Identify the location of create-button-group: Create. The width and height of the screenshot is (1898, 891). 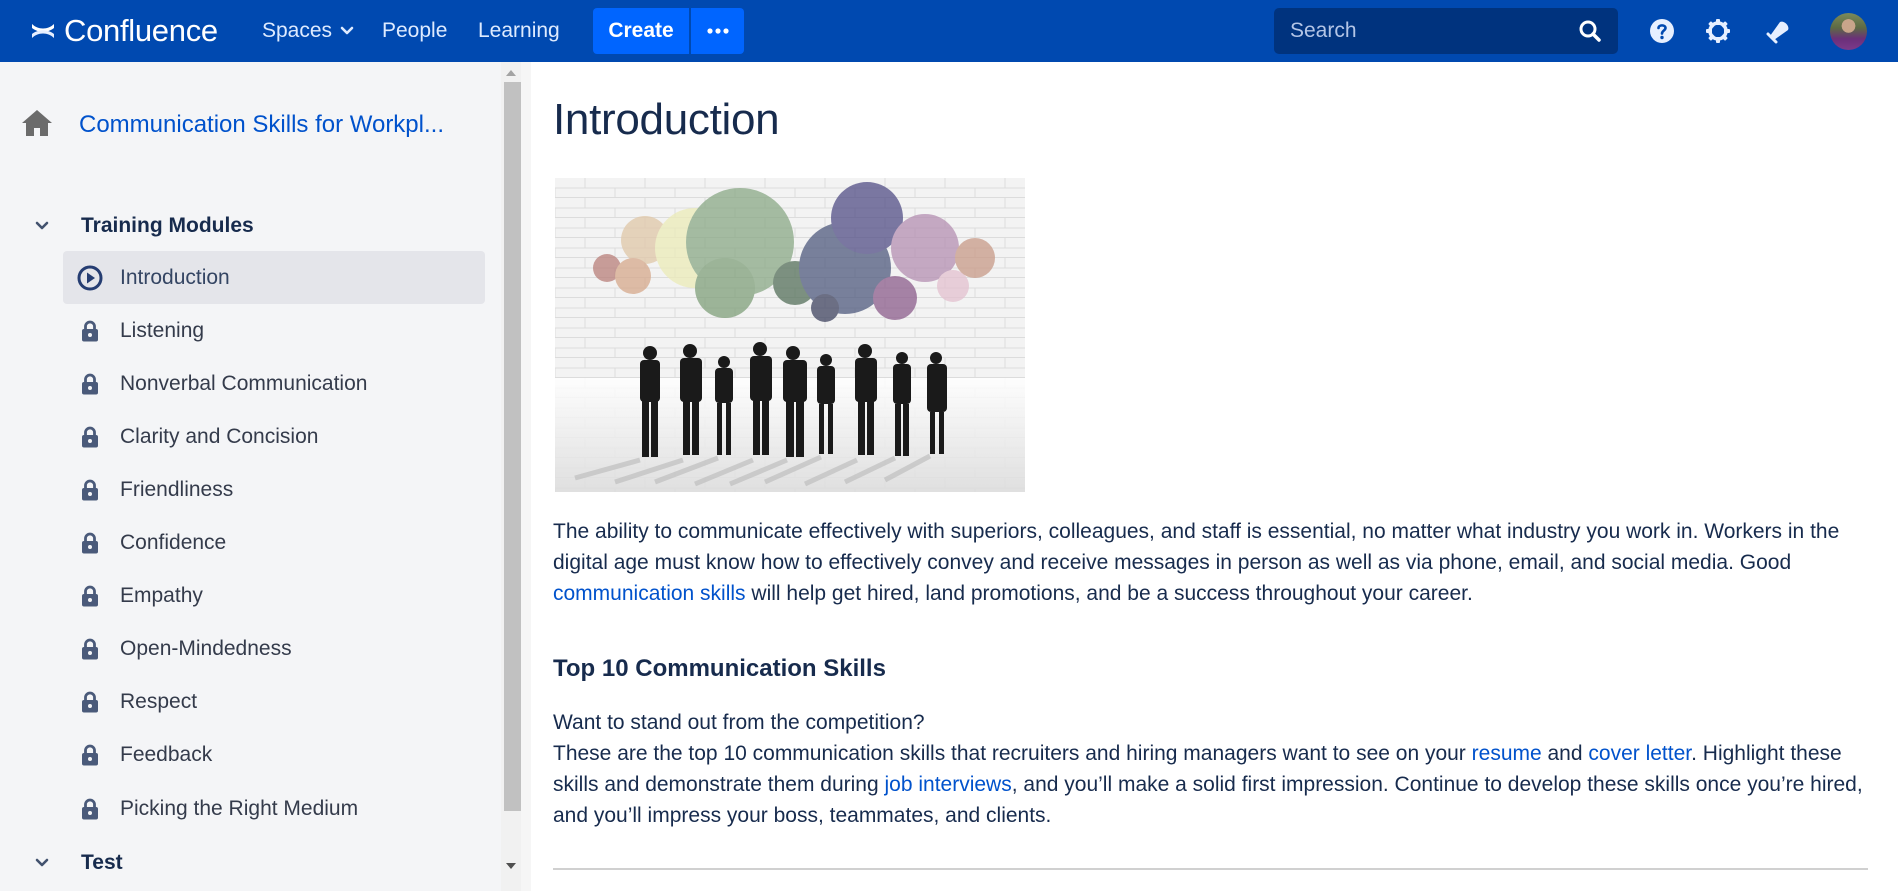
(668, 31).